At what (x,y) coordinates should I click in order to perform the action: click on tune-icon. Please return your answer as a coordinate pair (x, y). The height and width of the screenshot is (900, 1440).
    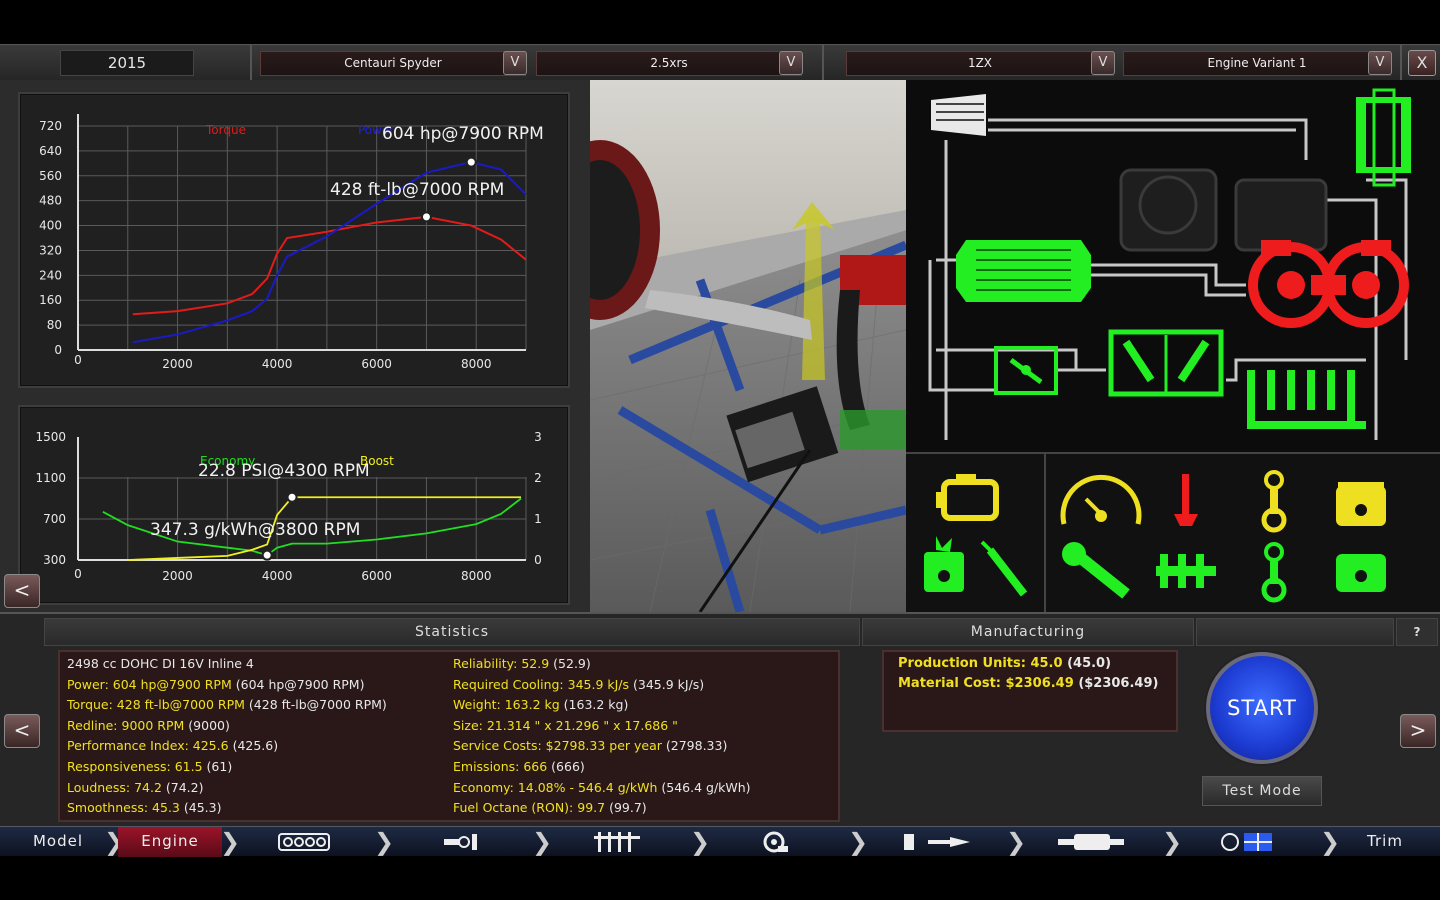
    Looking at the image, I should click on (1248, 842).